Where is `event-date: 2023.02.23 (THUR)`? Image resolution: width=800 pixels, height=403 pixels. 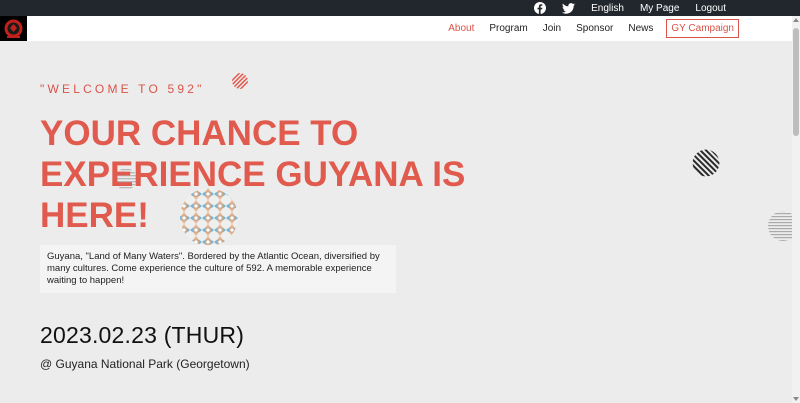
event-date: 2023.02.23 (THUR) is located at coordinates (142, 335).